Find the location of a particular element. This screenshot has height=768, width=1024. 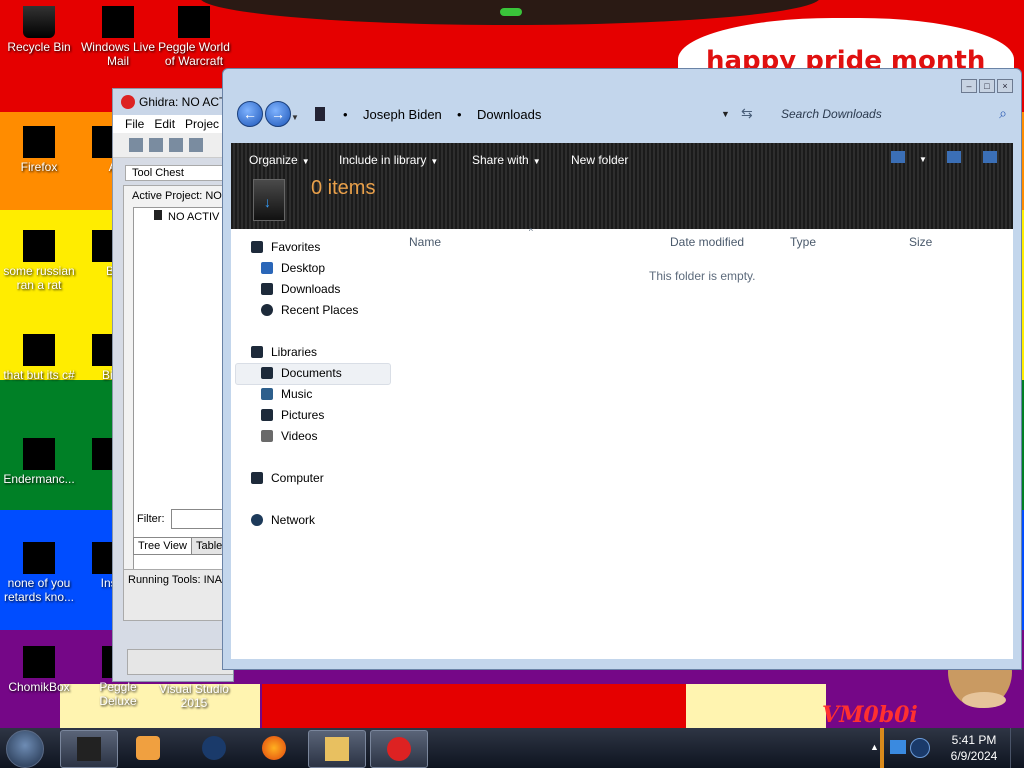

ghidra-menubar: File Edit Projec is located at coordinates (173, 124).